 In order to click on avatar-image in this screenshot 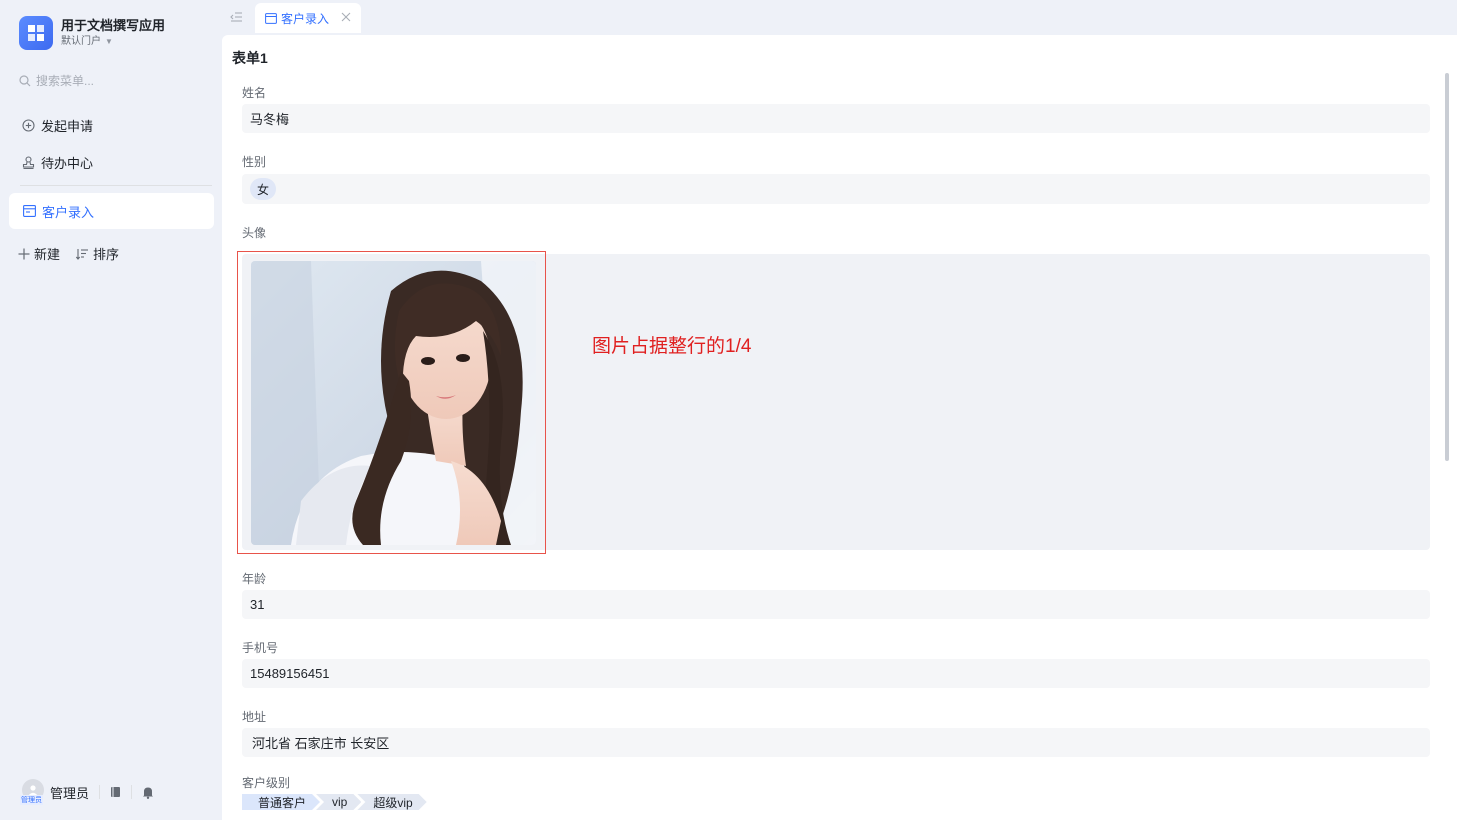, I will do `click(393, 403)`.